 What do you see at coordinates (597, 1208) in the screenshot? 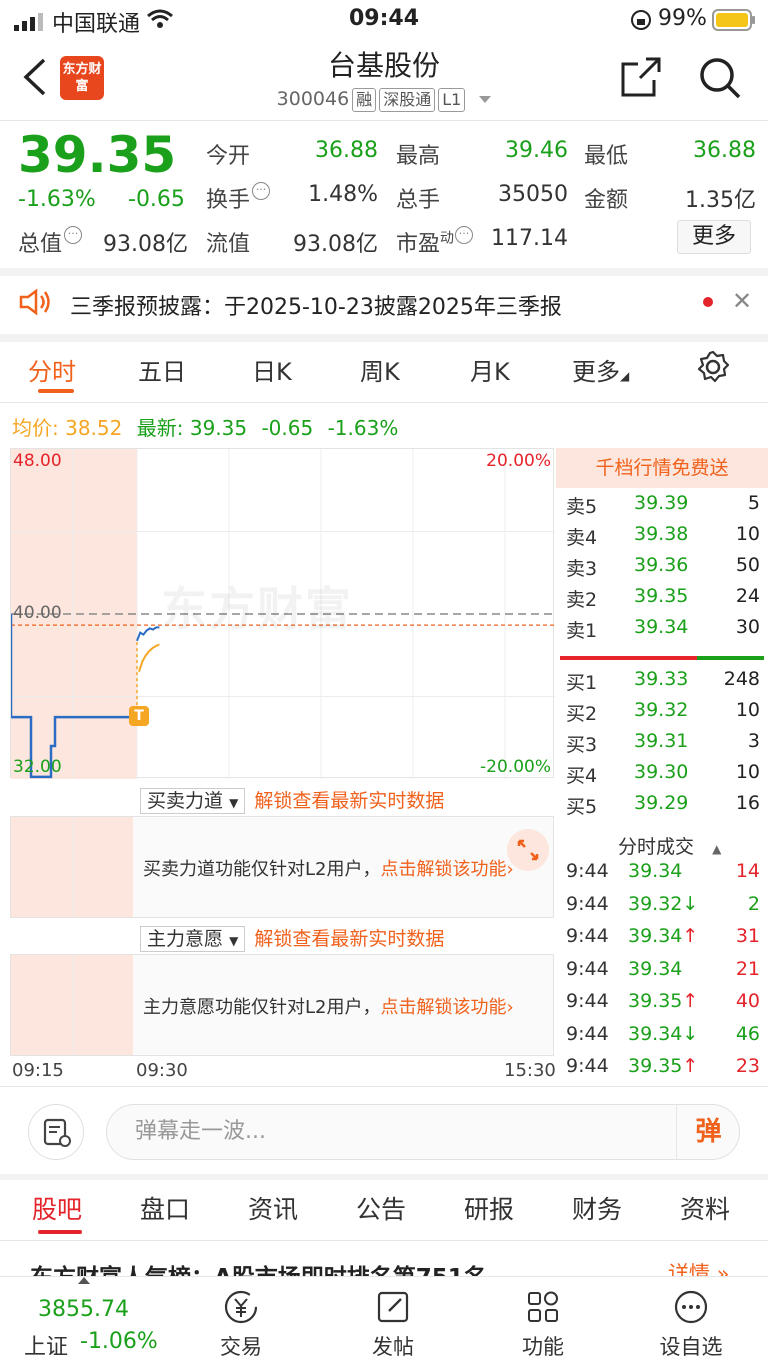
I see `tab-finance: 财务` at bounding box center [597, 1208].